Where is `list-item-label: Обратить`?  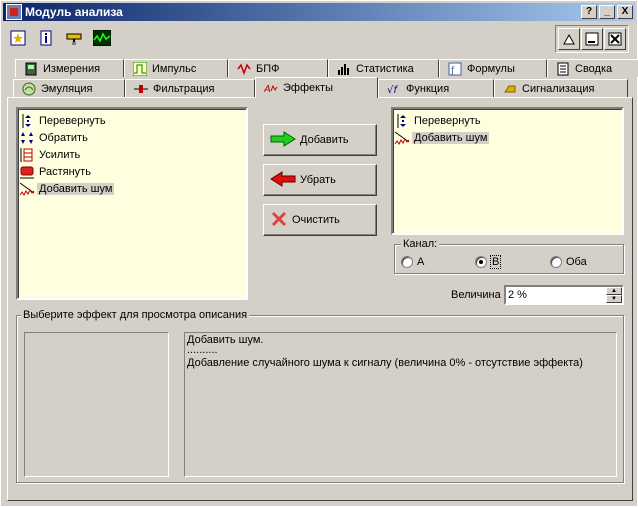 list-item-label: Обратить is located at coordinates (63, 137).